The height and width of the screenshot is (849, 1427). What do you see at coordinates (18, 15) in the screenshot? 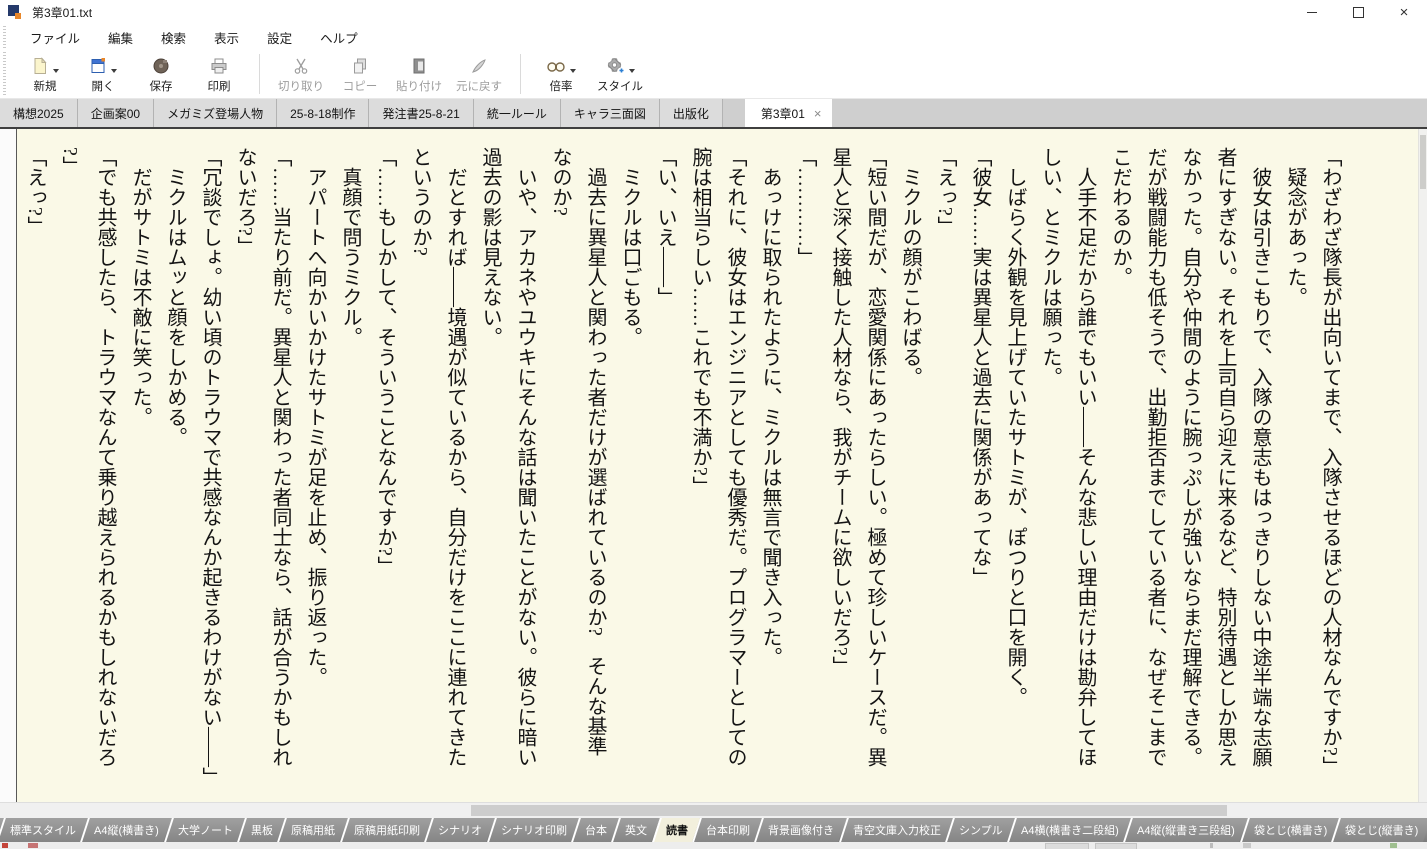
I see `app-icon-orange-square` at bounding box center [18, 15].